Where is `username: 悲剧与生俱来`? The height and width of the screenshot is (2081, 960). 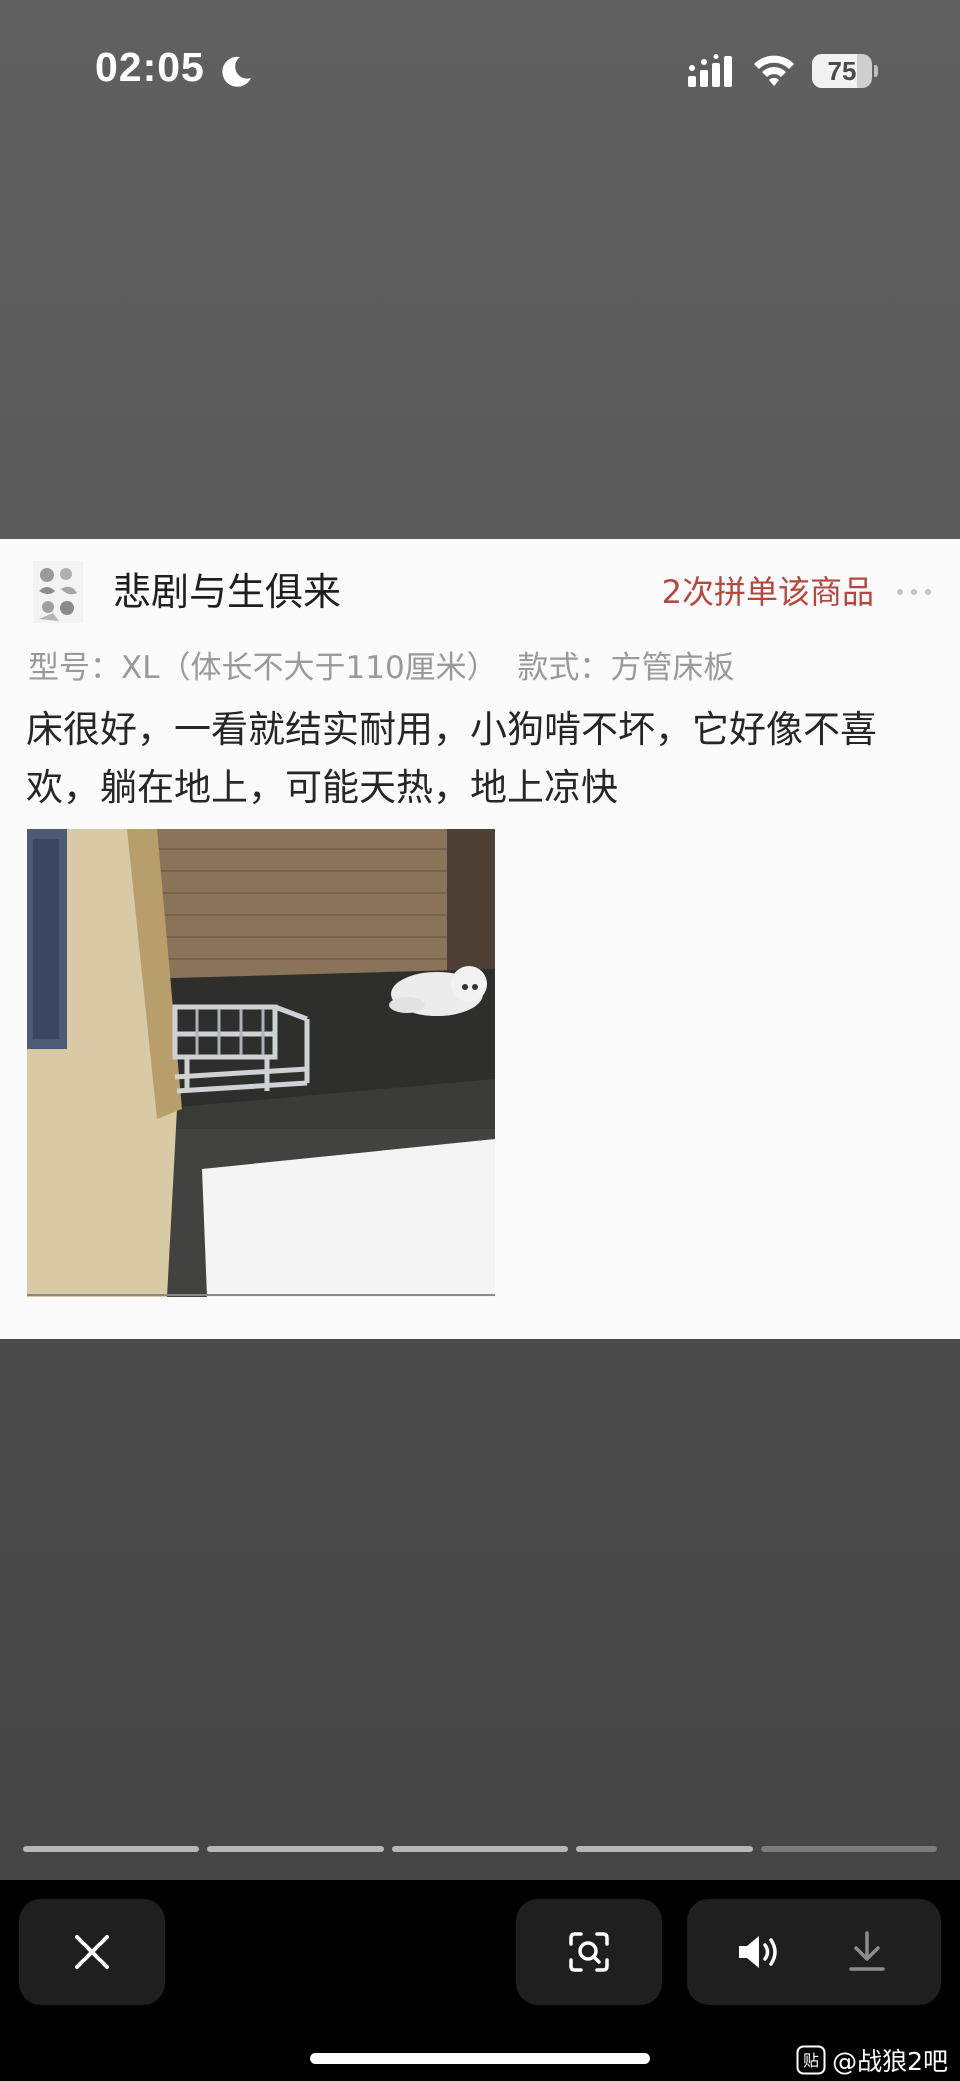
username: 悲剧与生俱来 is located at coordinates (227, 592).